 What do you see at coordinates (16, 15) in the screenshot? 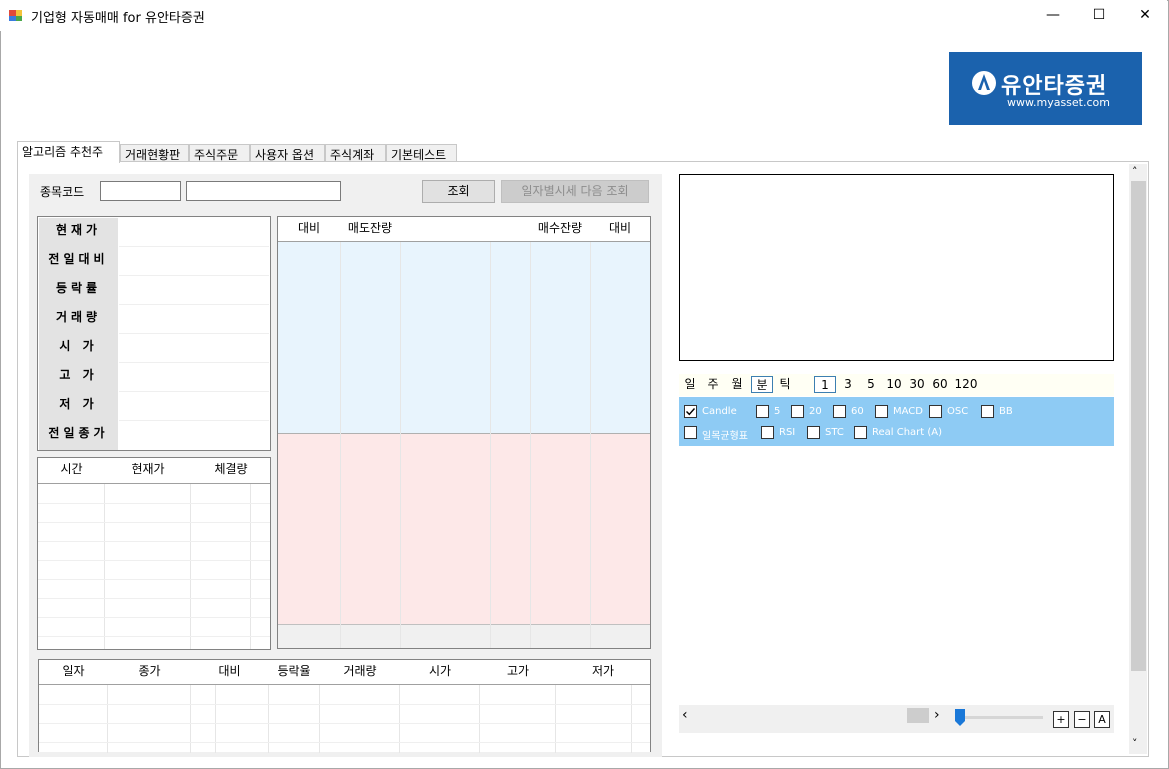
I see `app-icon` at bounding box center [16, 15].